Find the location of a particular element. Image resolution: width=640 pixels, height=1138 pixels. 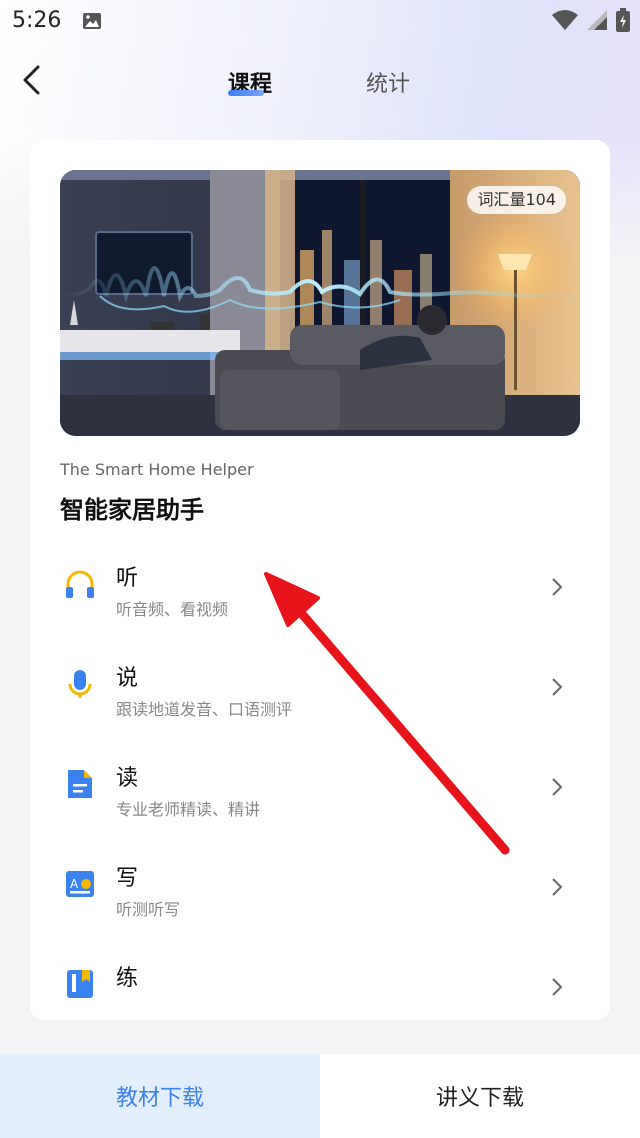

wifi-icon is located at coordinates (565, 20).